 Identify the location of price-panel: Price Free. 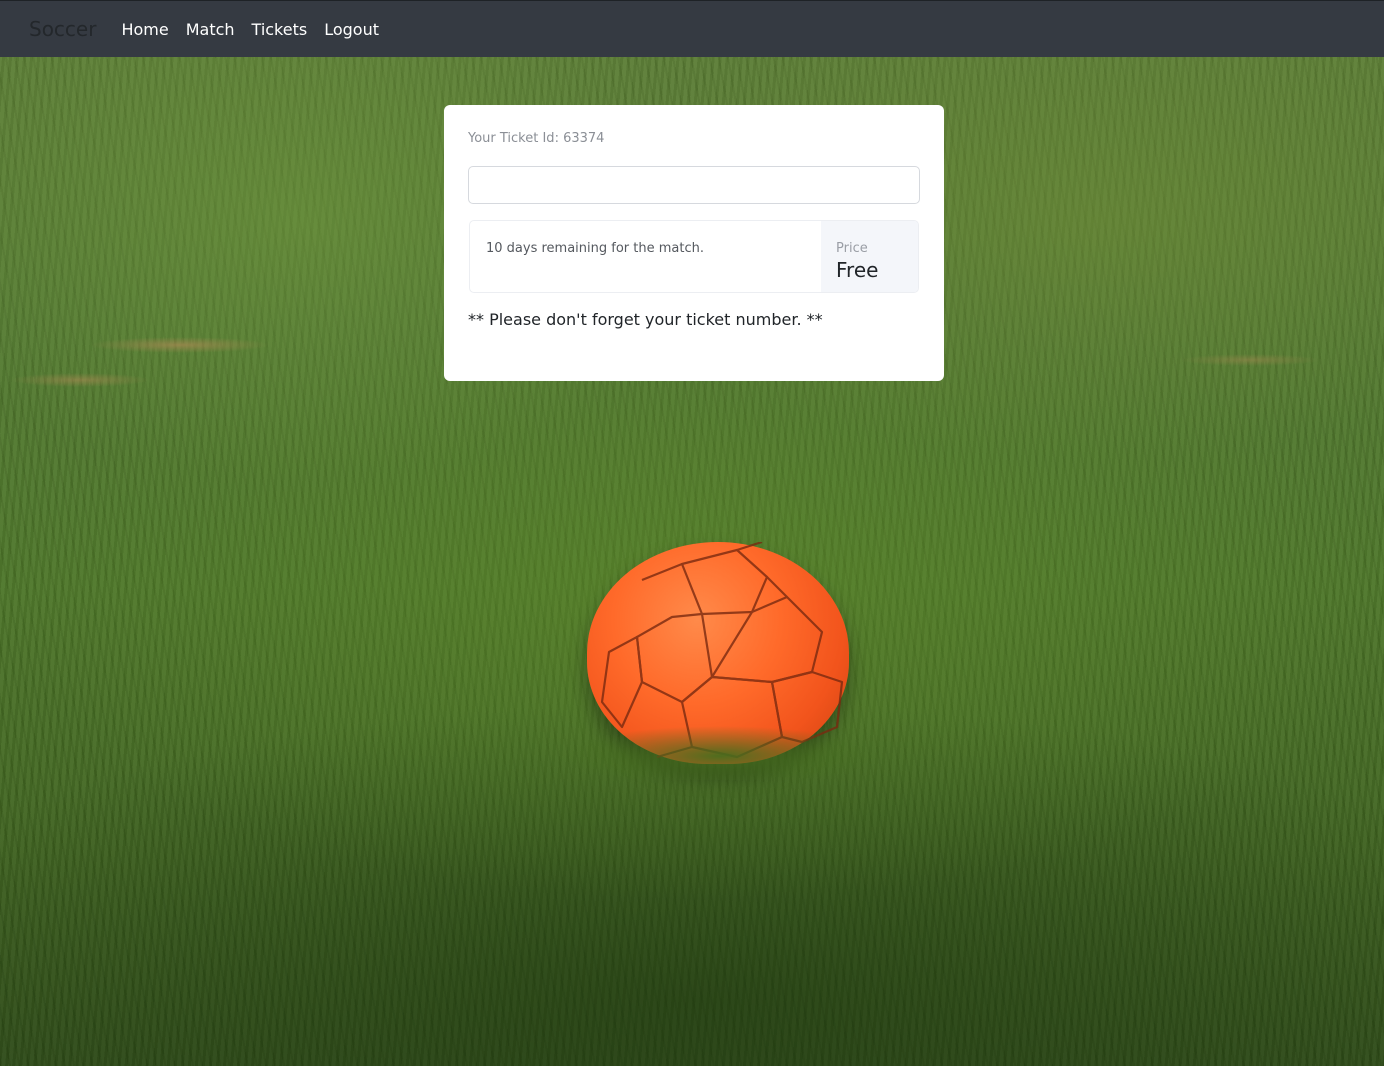
(869, 256).